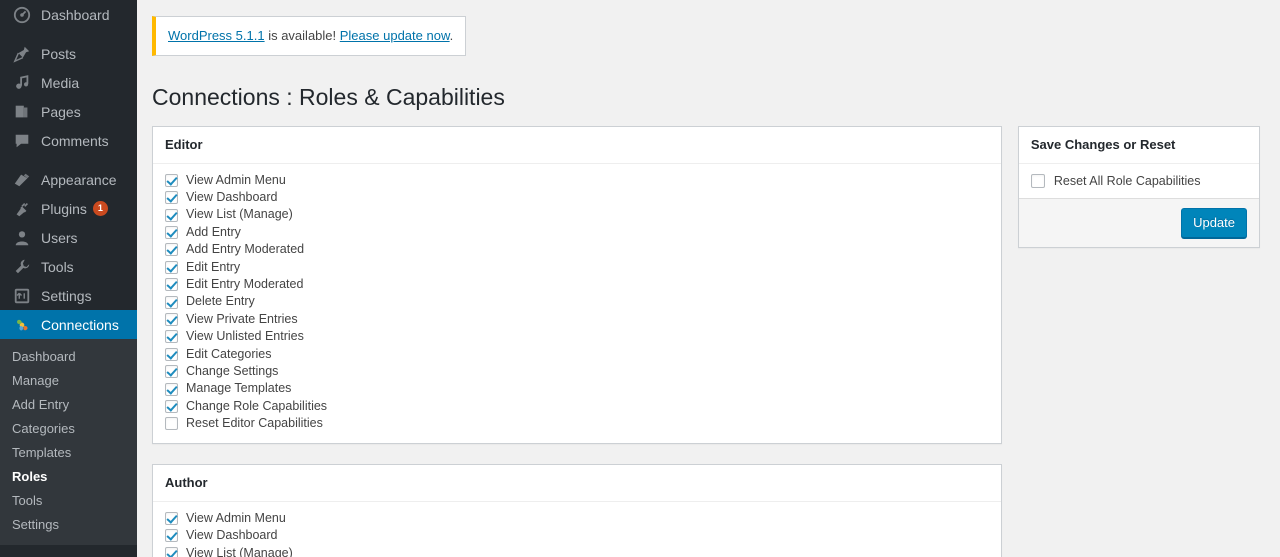  I want to click on sidebar-item-posts: Posts, so click(68, 53).